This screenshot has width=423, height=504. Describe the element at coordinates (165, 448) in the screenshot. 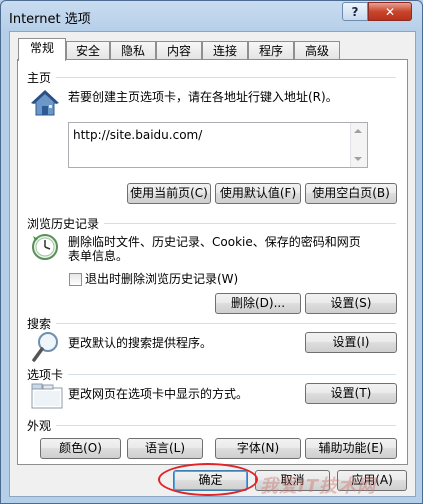

I see `languages-button: 语言(L)` at that location.